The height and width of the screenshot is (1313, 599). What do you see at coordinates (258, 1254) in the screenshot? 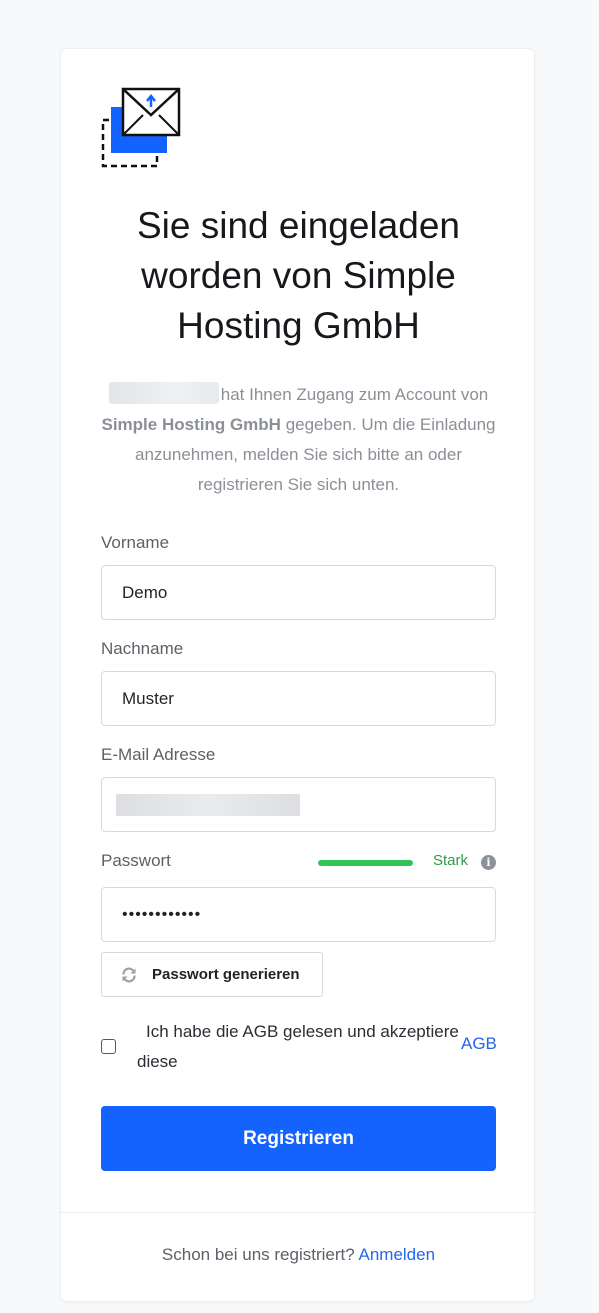
I see `footer-question: Schon bei uns registriert?` at bounding box center [258, 1254].